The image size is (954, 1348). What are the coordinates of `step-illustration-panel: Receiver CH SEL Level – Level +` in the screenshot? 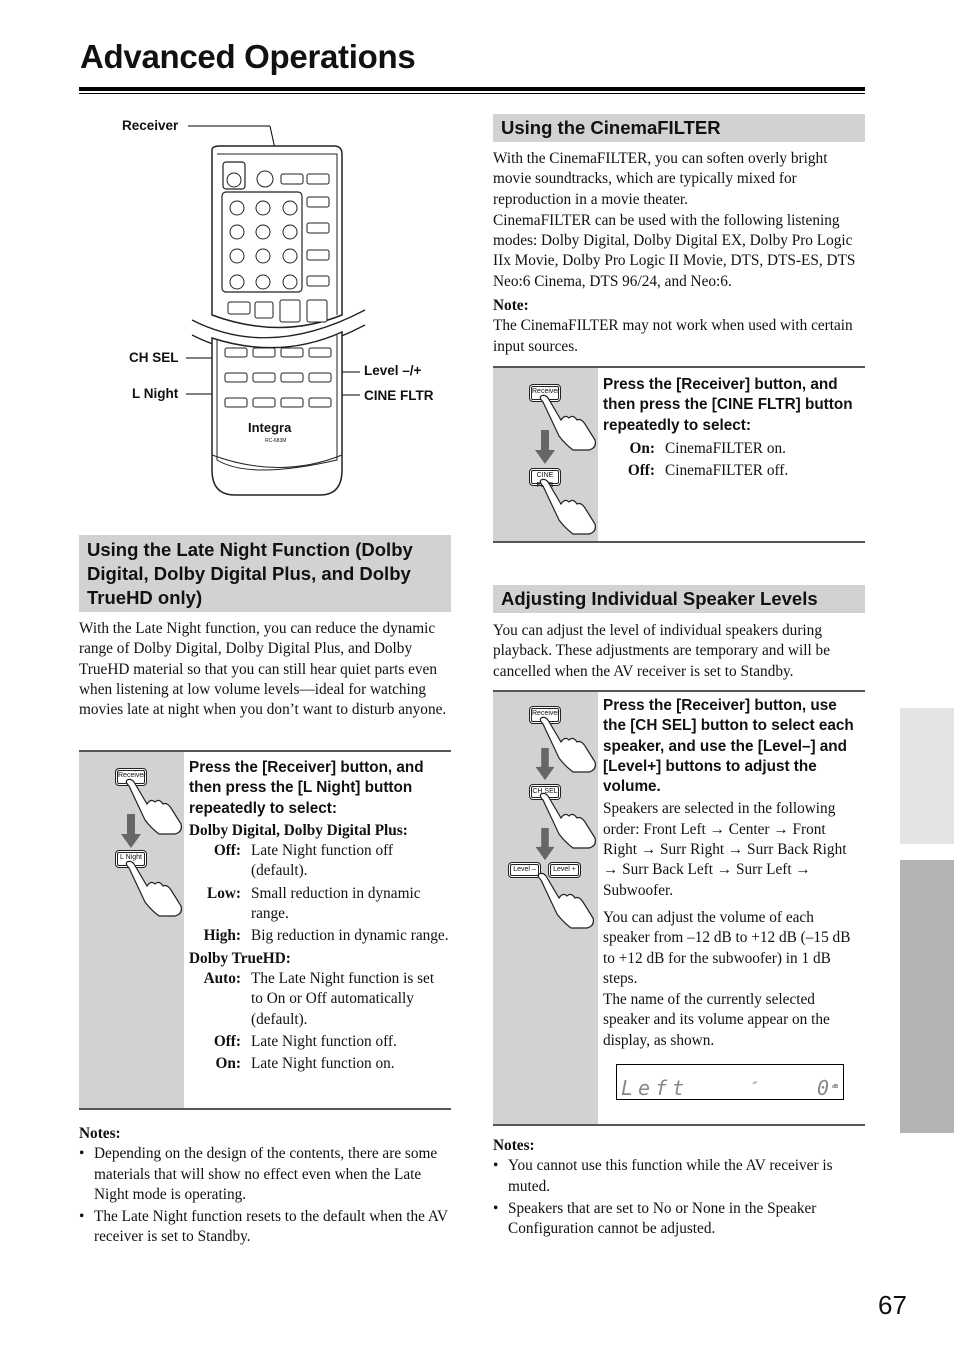 It's located at (545, 908).